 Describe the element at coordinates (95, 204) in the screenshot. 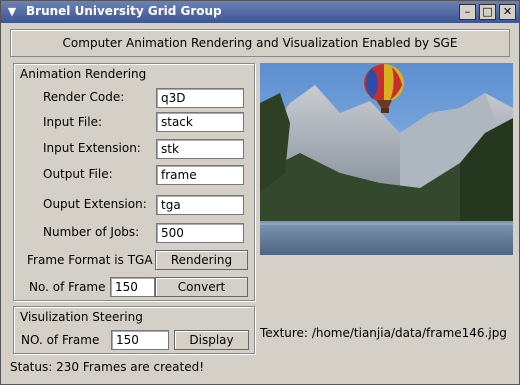

I see `output-extension-label: Ouput Extension:` at that location.